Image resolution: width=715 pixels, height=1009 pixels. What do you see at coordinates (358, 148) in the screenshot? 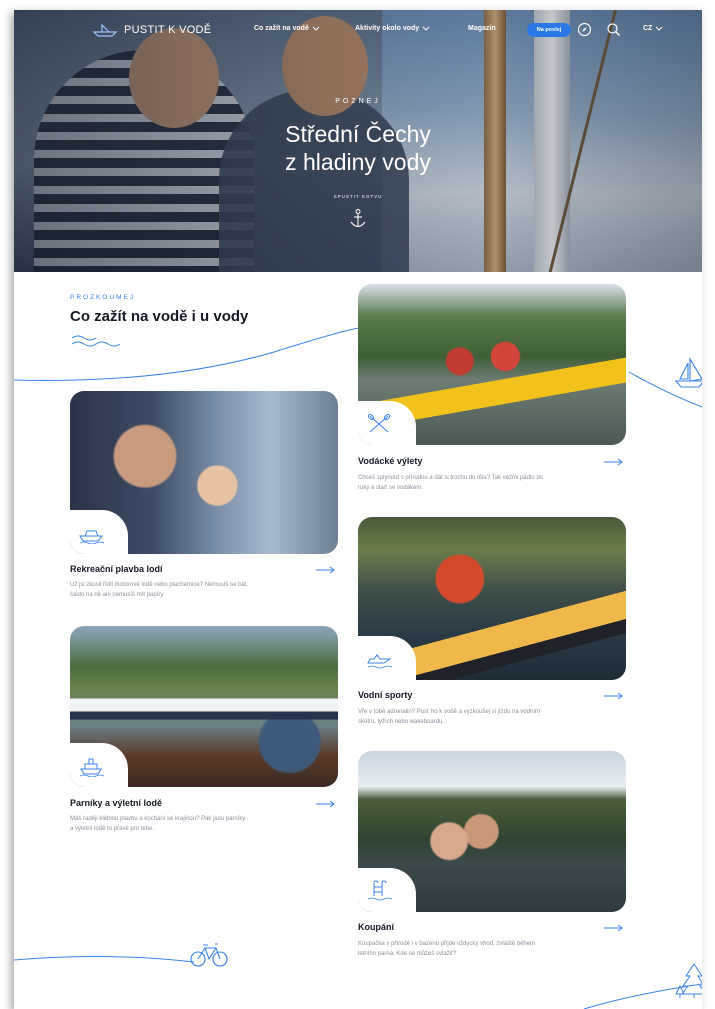
I see `hero-title: Střední Čechy z hladiny vody` at bounding box center [358, 148].